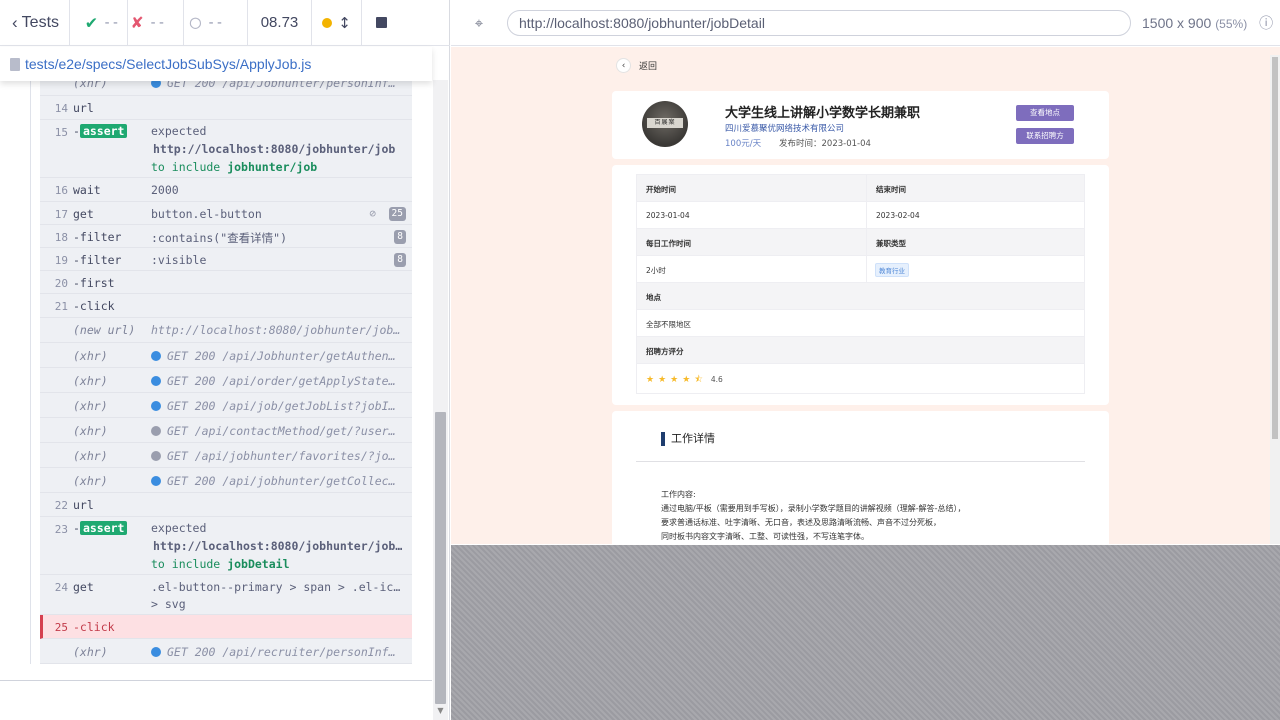 The height and width of the screenshot is (720, 1280). I want to click on reporter-scroll-thumb, so click(440, 558).